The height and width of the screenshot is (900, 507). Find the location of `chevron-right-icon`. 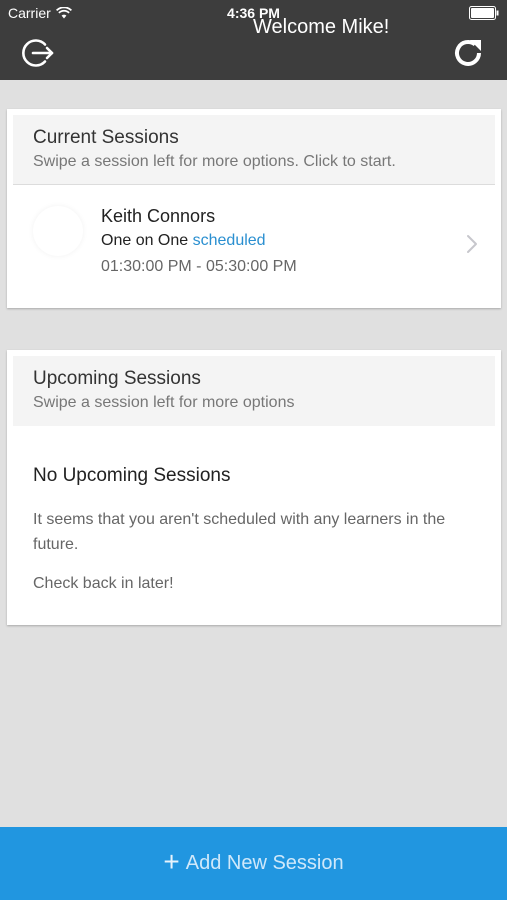

chevron-right-icon is located at coordinates (472, 244).